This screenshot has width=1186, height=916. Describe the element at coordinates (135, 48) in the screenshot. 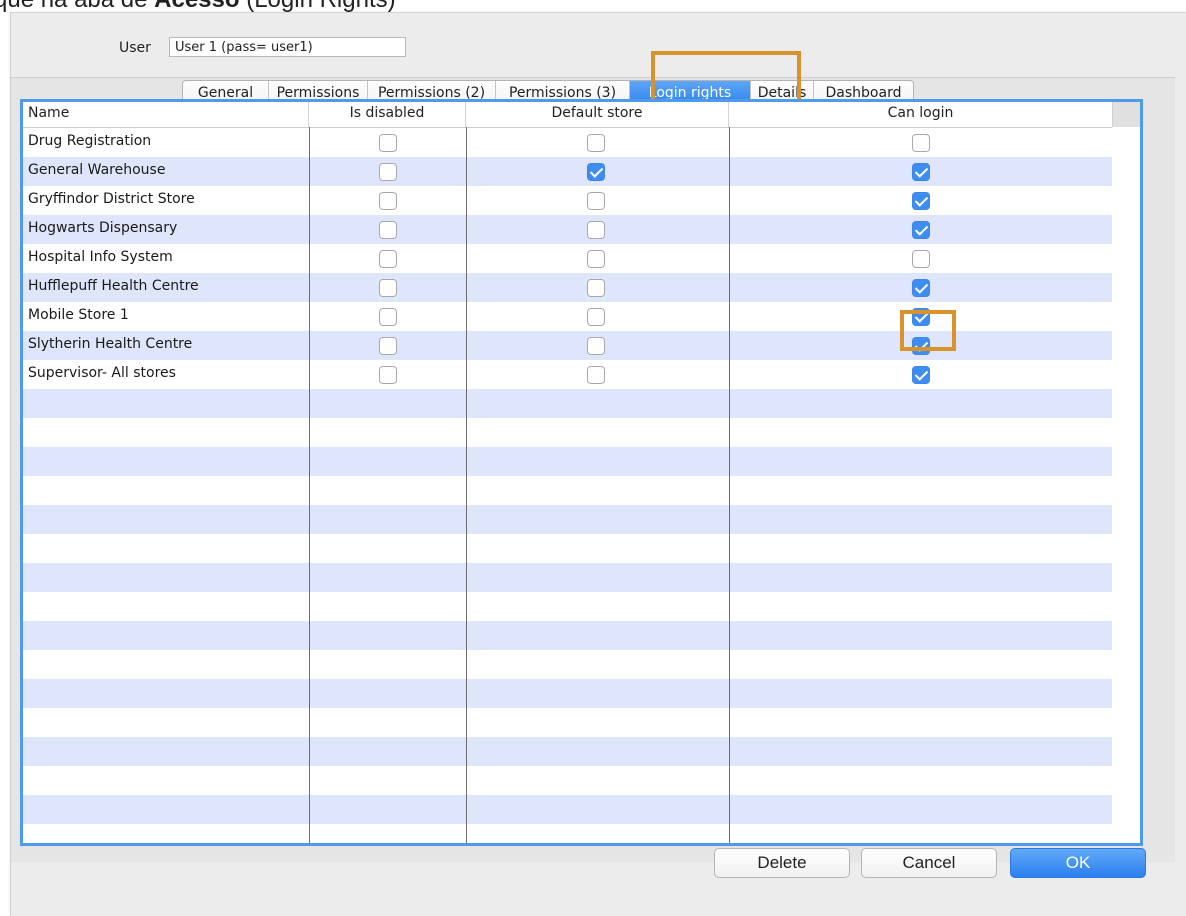

I see `user-label: User` at that location.